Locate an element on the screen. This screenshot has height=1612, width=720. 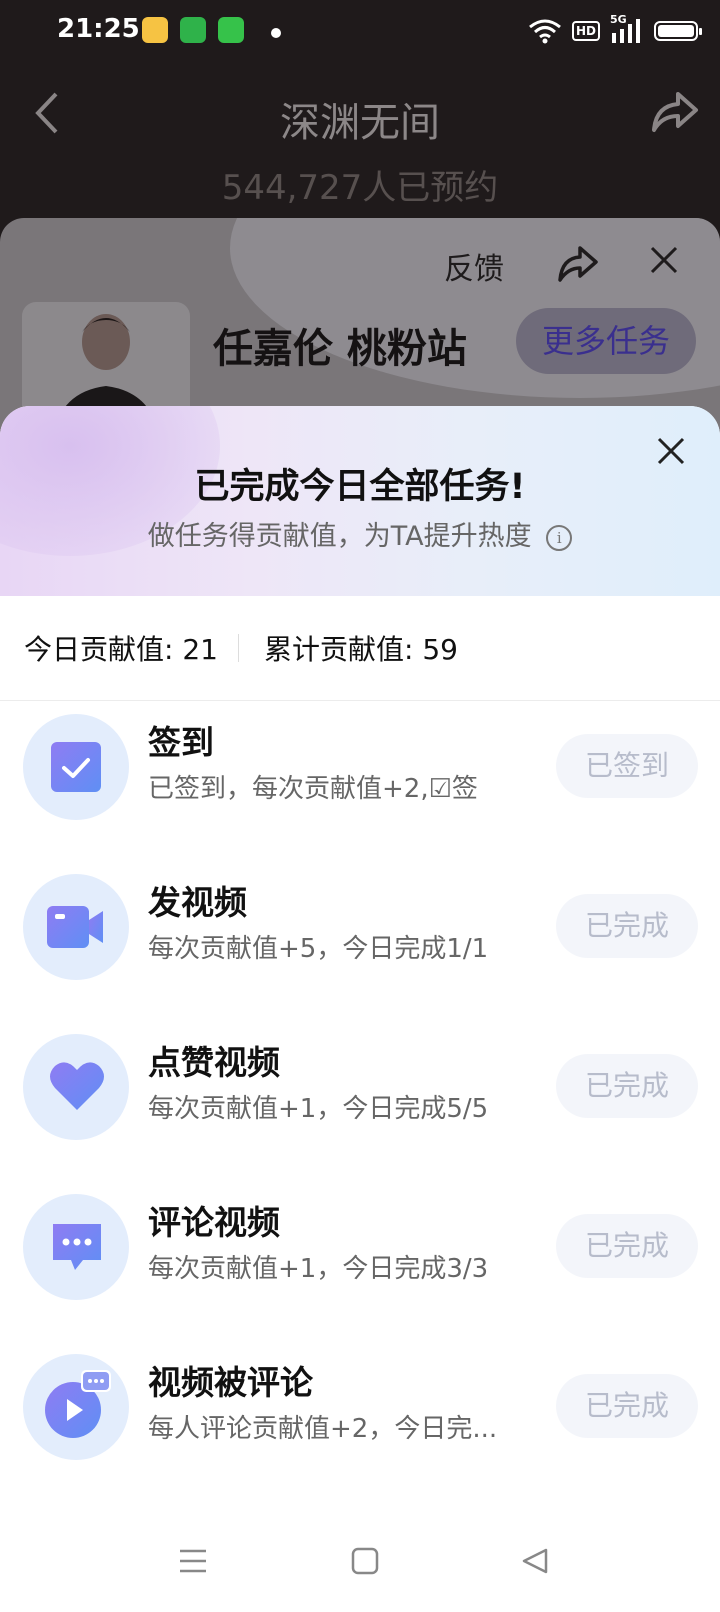
messages-app-icon is located at coordinates (231, 30).